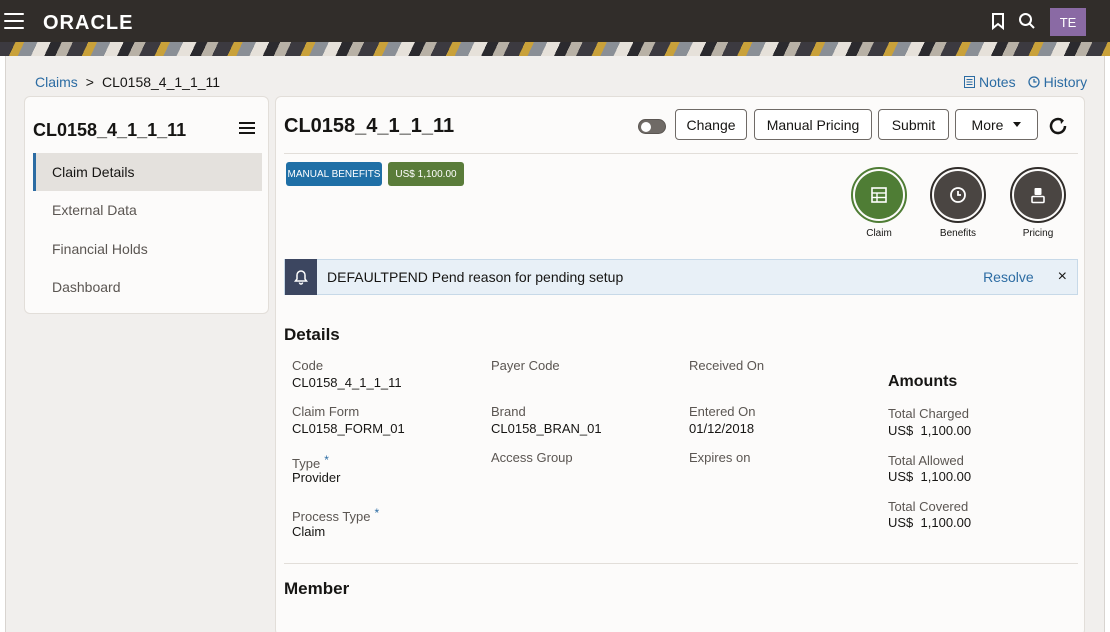  I want to click on notes-label: Notes, so click(997, 82).